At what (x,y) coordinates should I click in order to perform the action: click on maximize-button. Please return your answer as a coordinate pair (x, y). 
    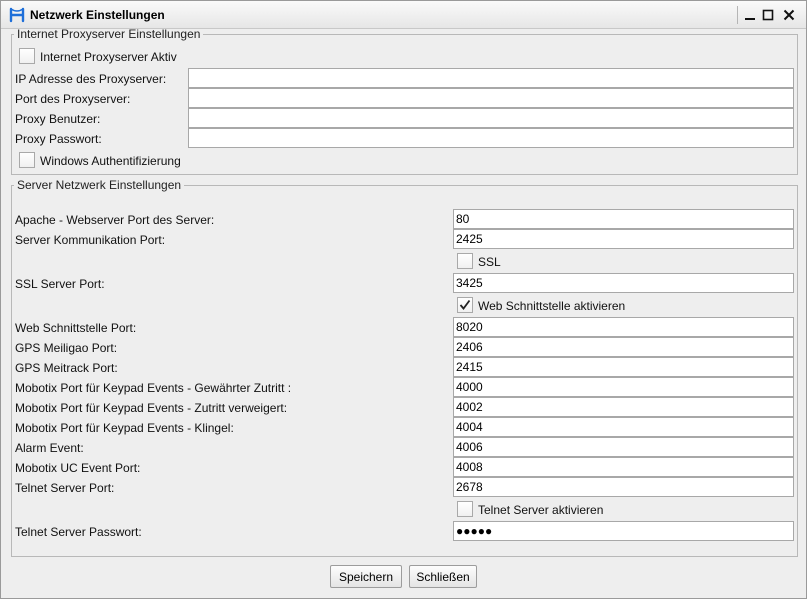
    Looking at the image, I should click on (768, 15).